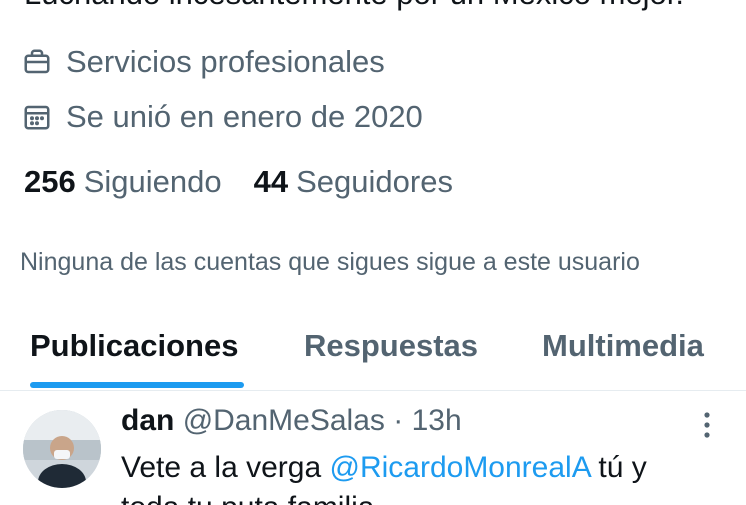  What do you see at coordinates (137, 385) in the screenshot?
I see `active-tab-indicator` at bounding box center [137, 385].